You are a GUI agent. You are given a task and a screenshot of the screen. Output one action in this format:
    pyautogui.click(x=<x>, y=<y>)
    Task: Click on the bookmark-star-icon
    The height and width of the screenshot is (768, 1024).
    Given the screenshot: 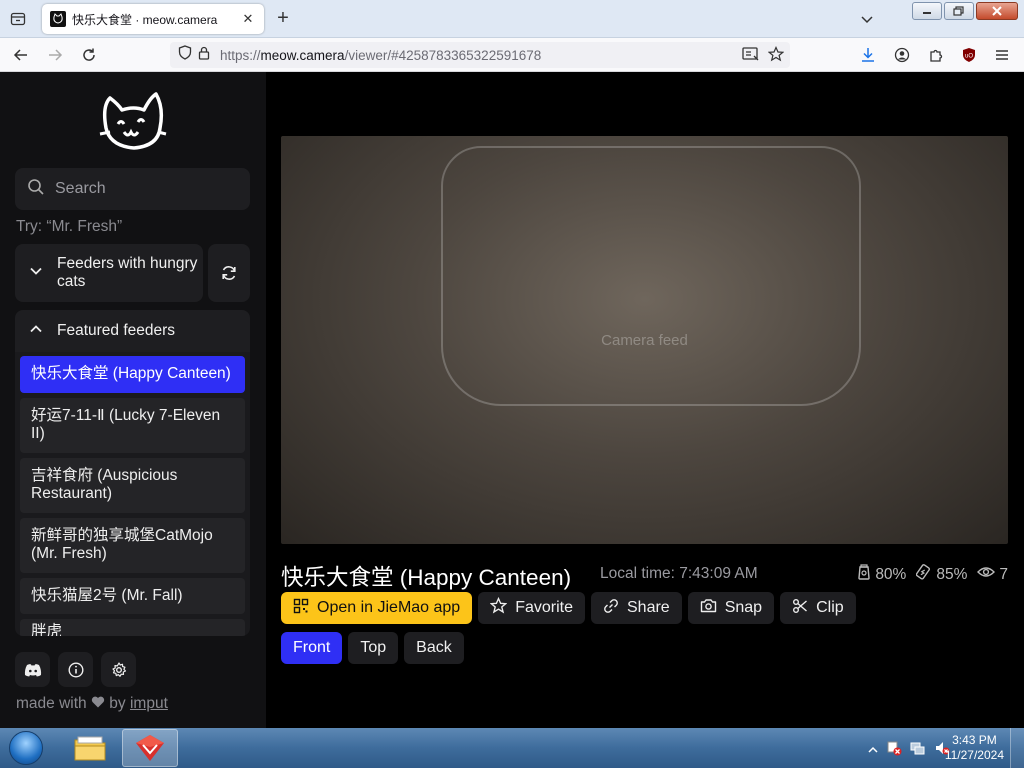 What is the action you would take?
    pyautogui.click(x=776, y=56)
    